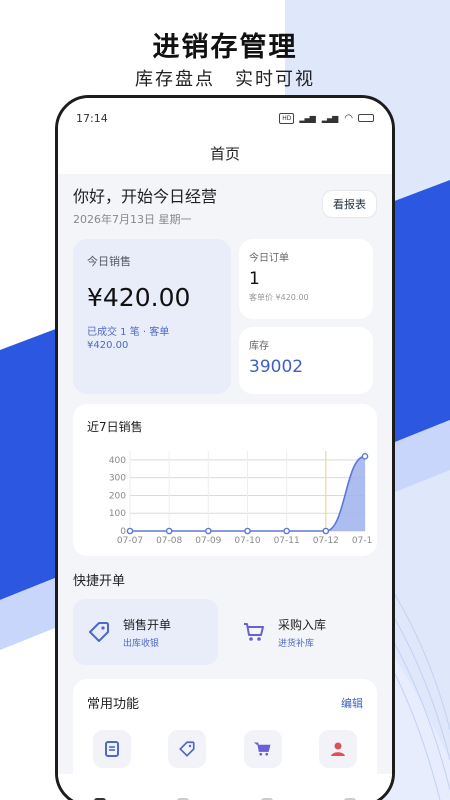 The image size is (450, 800). Describe the element at coordinates (139, 297) in the screenshot. I see `sales-today-amount: ¥420.00` at that location.